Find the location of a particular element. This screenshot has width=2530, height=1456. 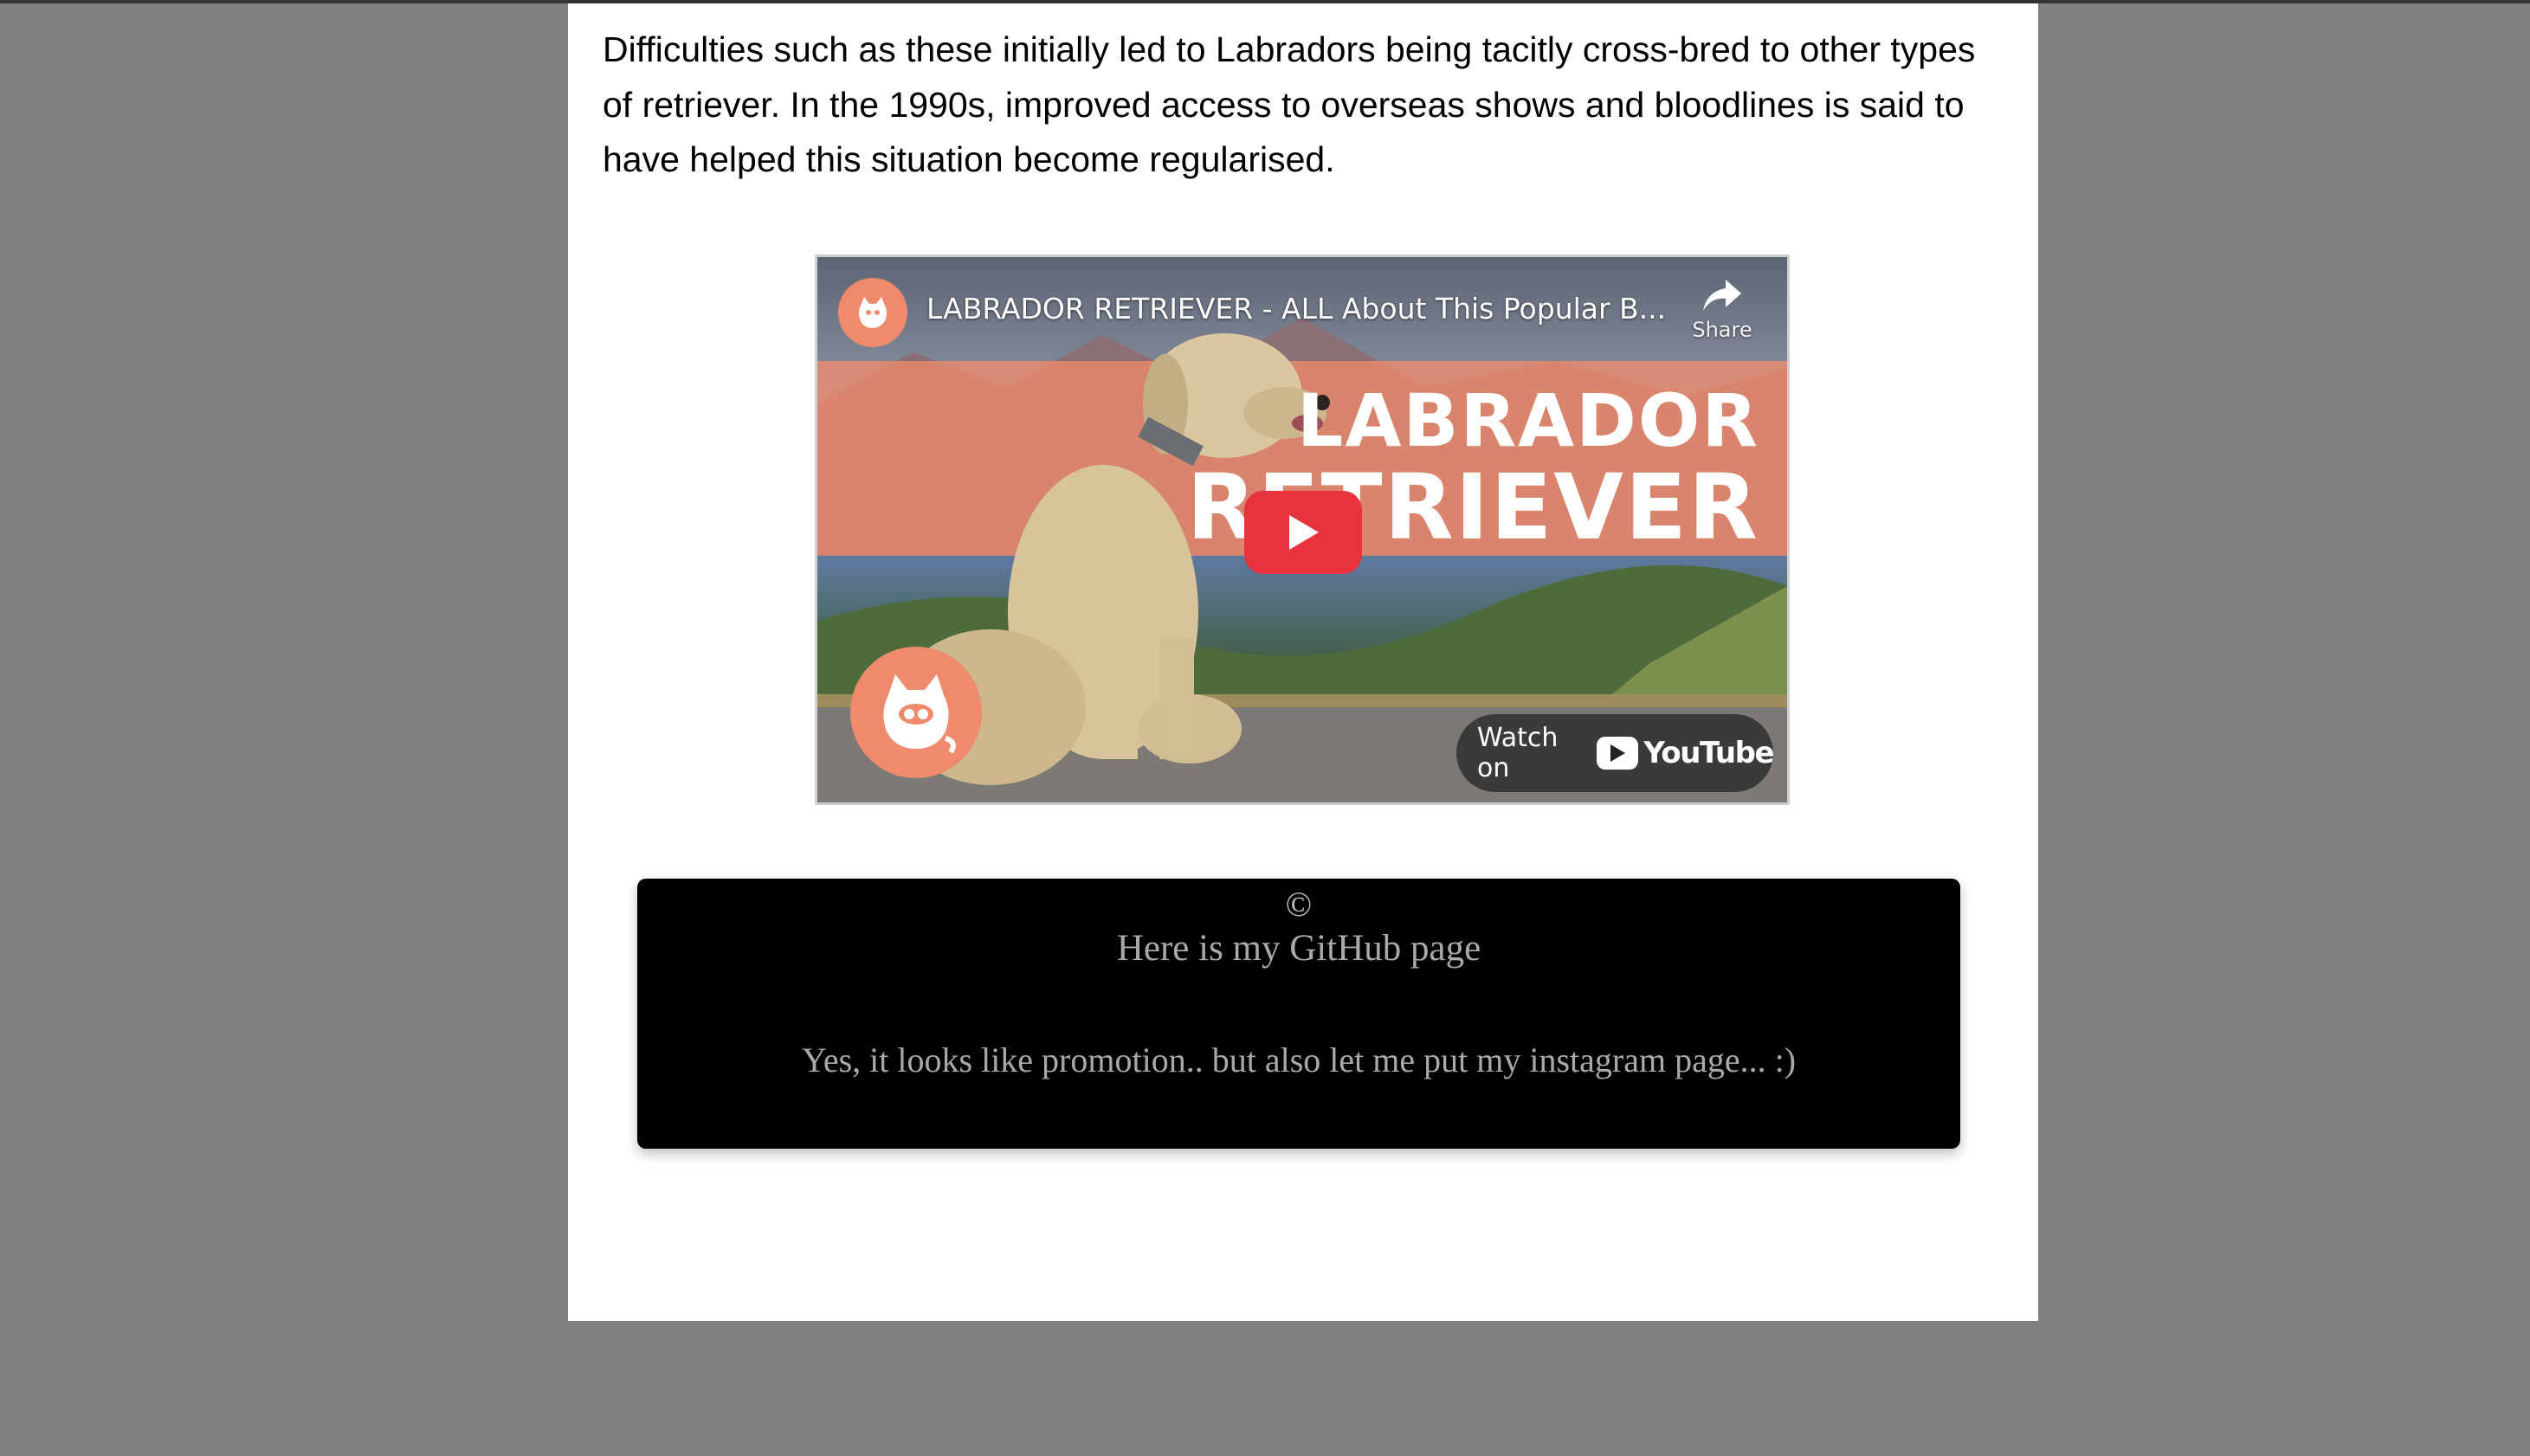

watch-on-label: Watch on is located at coordinates (1518, 753).